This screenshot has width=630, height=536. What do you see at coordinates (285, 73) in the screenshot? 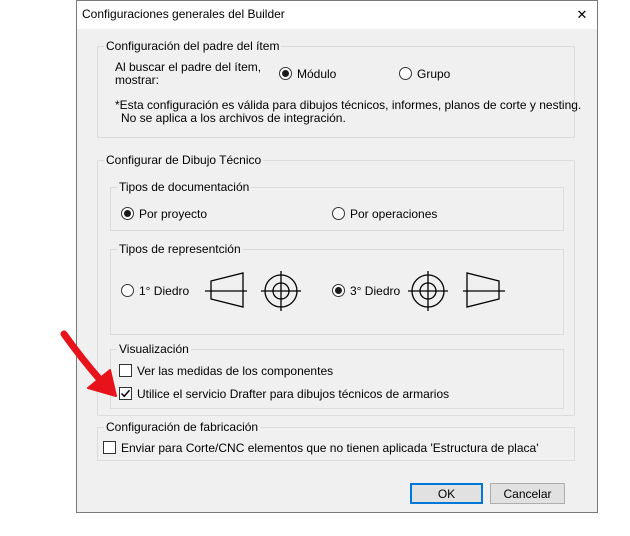
I see `radio-modulo-indicator` at bounding box center [285, 73].